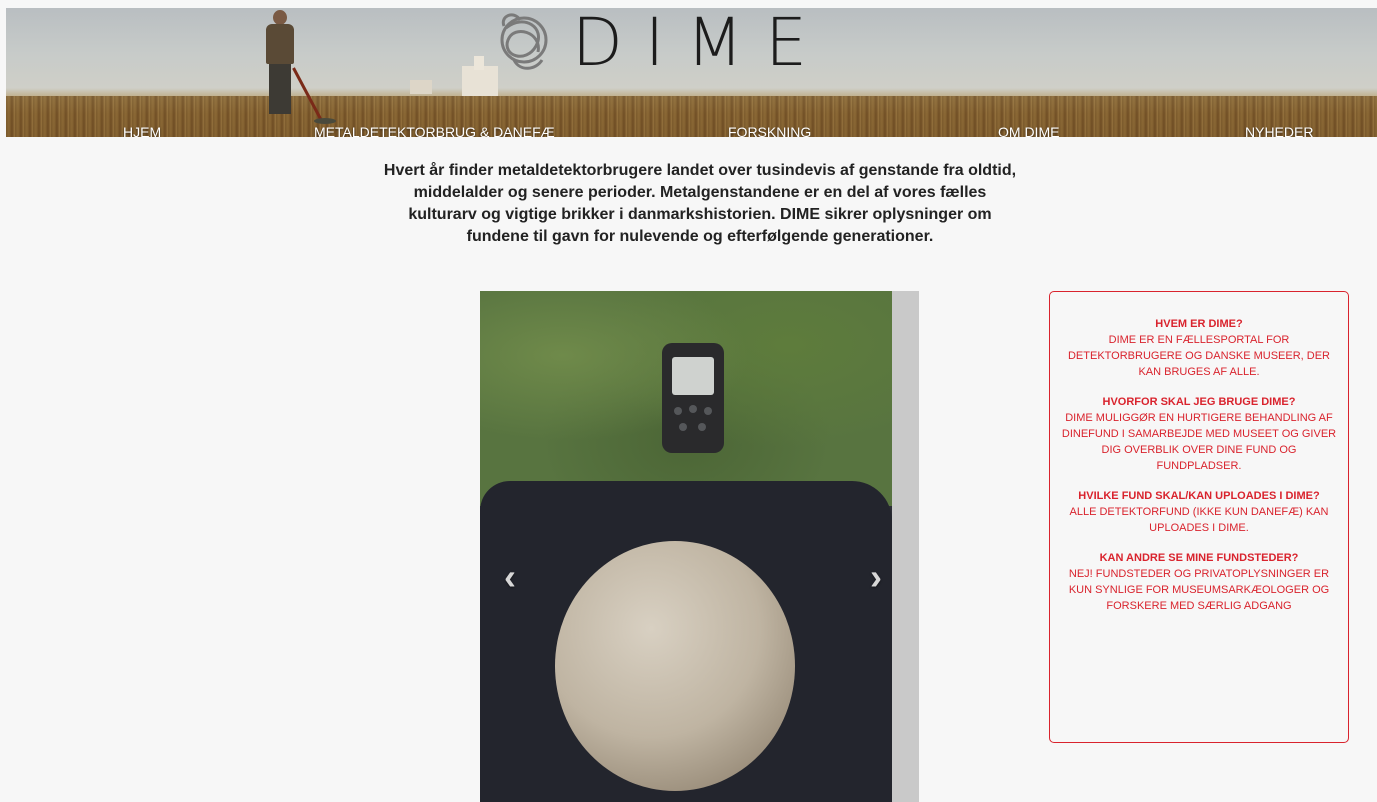 This screenshot has width=1377, height=802. What do you see at coordinates (693, 398) in the screenshot?
I see `metal-detector-device` at bounding box center [693, 398].